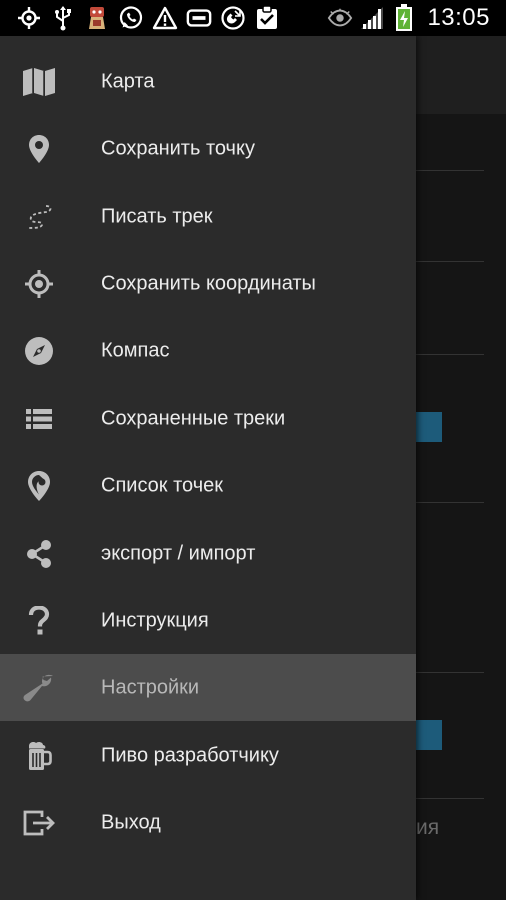 This screenshot has width=506, height=900. I want to click on drawer-item-instructions: Инструкция, so click(208, 620).